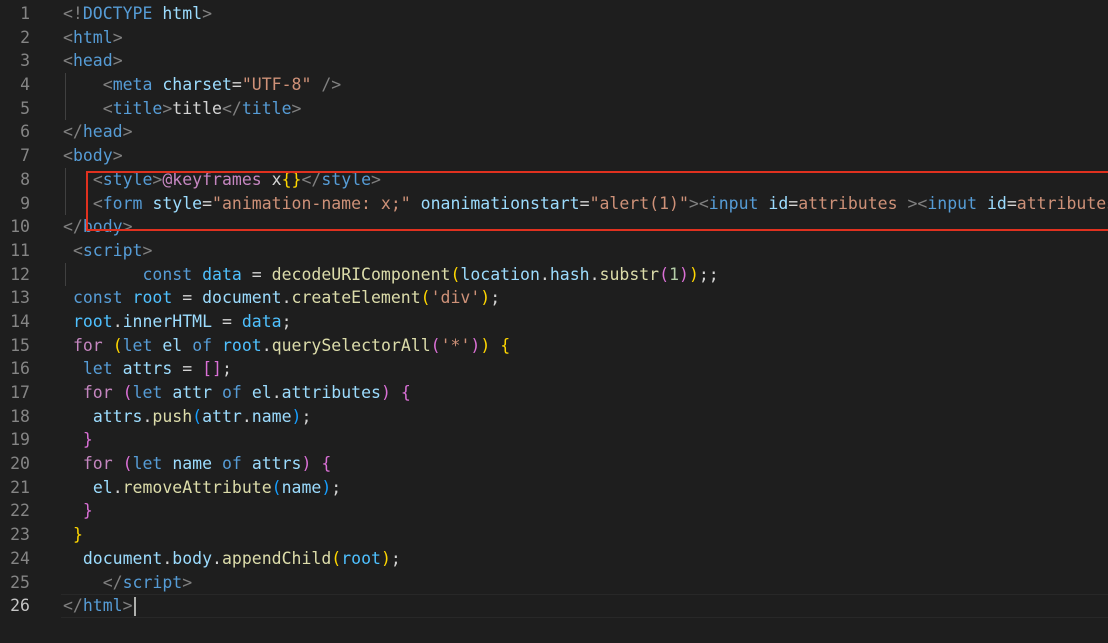 The image size is (1108, 643). Describe the element at coordinates (585, 417) in the screenshot. I see `code-line: attrs.push(attr.name);` at that location.